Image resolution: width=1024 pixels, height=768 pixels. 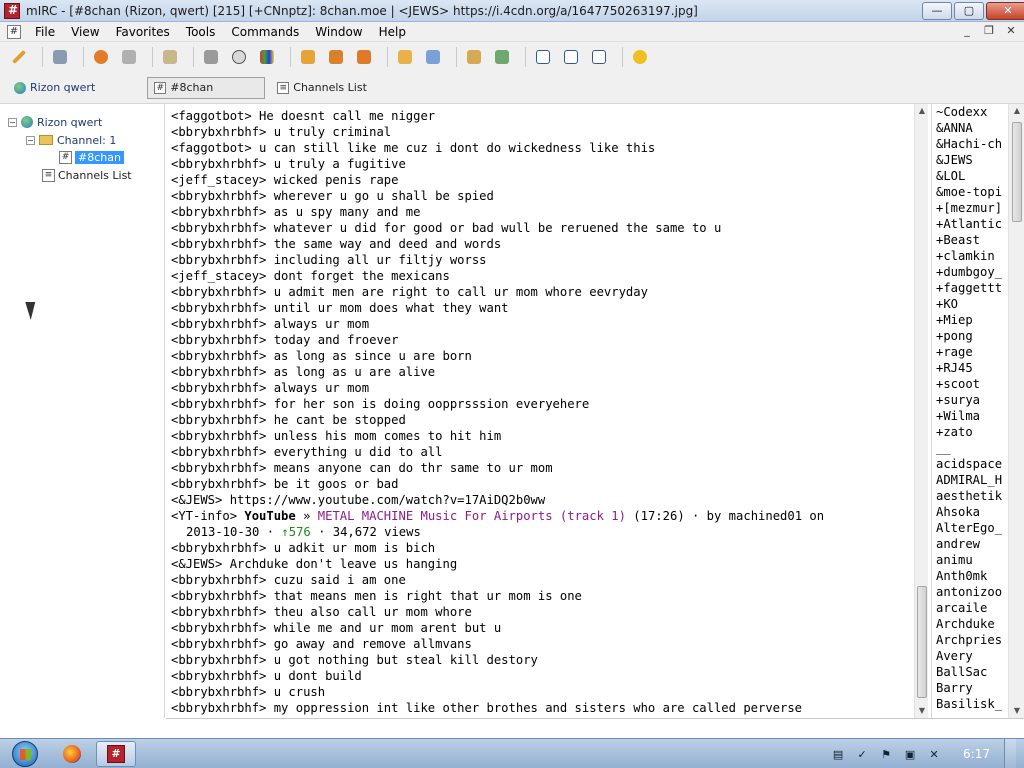 I want to click on received-files-icon, so click(x=474, y=57).